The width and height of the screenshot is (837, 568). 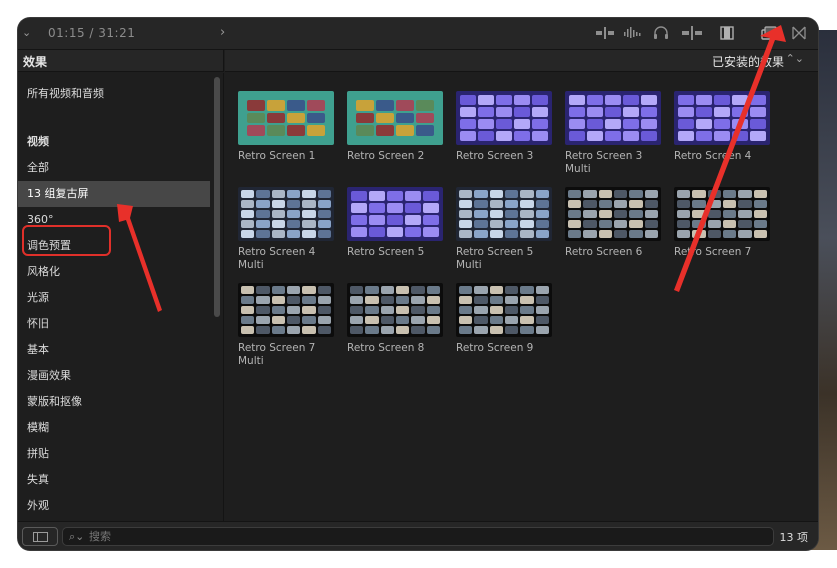 I want to click on effect-tile: Retro Screen 8, so click(x=395, y=319).